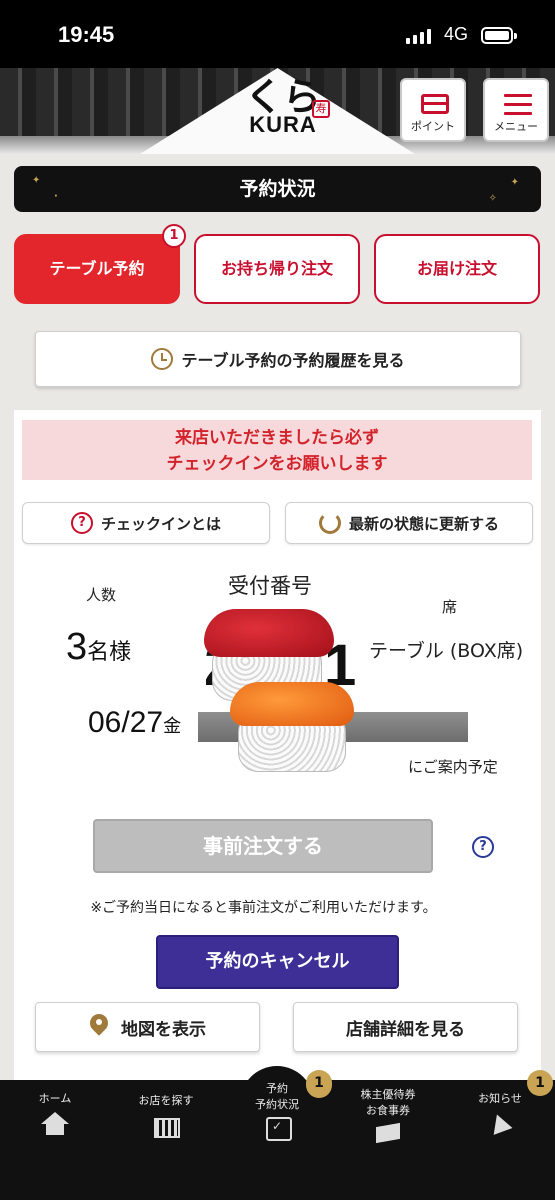 Image resolution: width=555 pixels, height=1200 pixels. I want to click on tab-delivery-order: お届け注文, so click(457, 269).